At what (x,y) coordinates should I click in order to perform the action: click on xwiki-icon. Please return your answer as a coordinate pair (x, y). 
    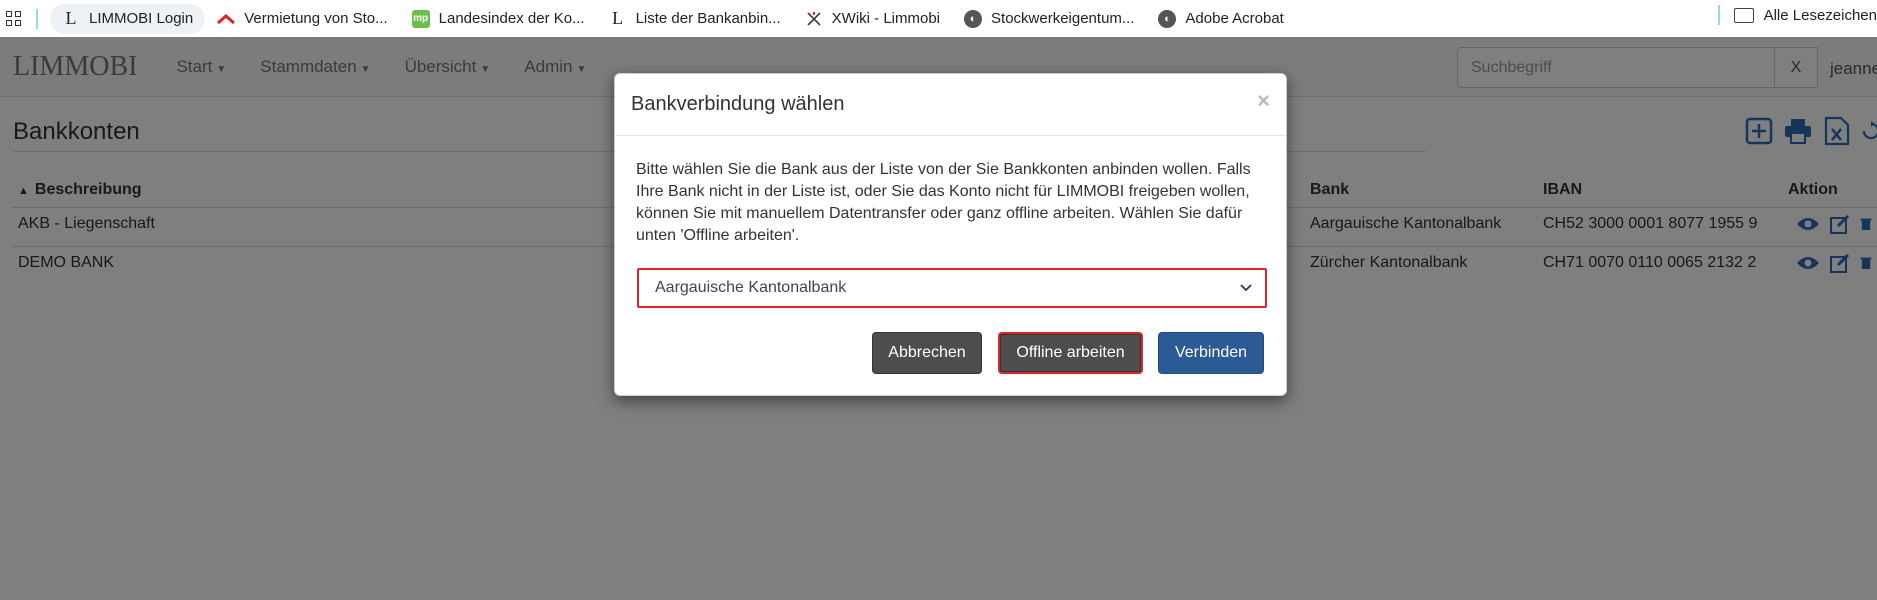
    Looking at the image, I should click on (814, 19).